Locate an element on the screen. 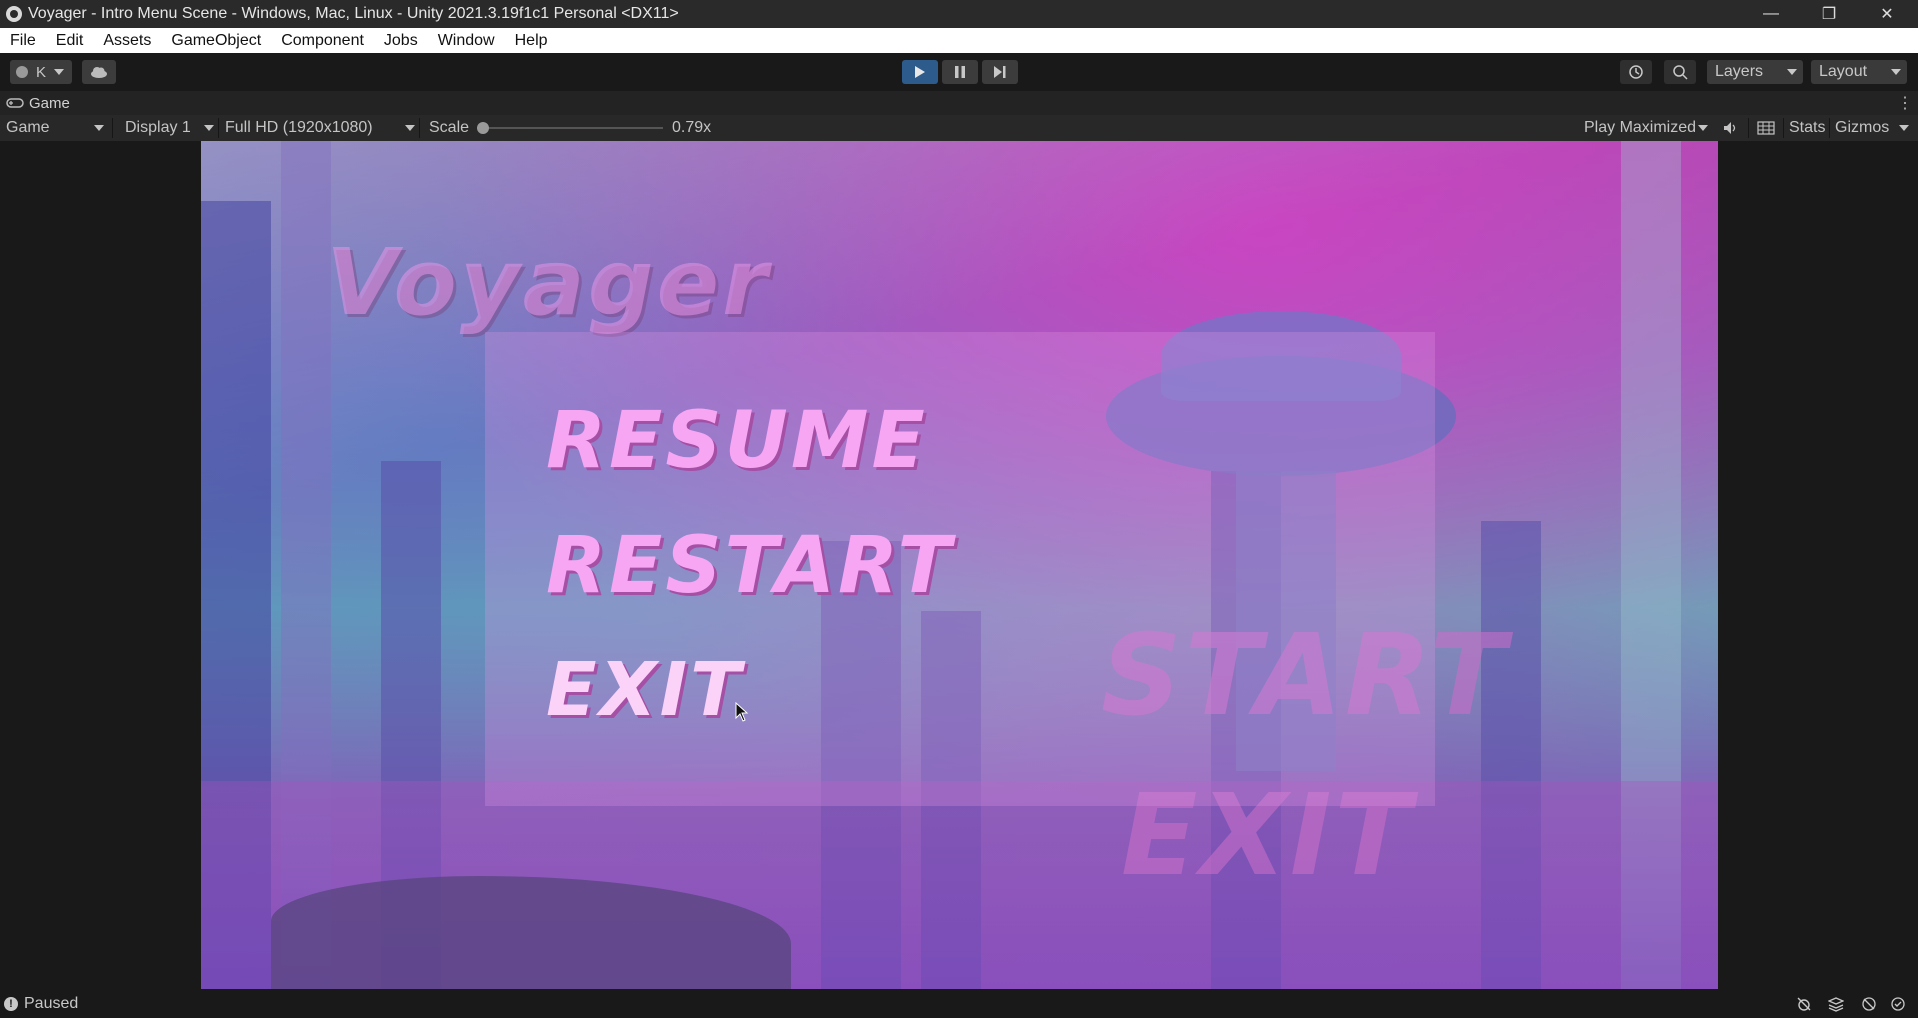 This screenshot has height=1018, width=1918. account-label: K is located at coordinates (41, 72).